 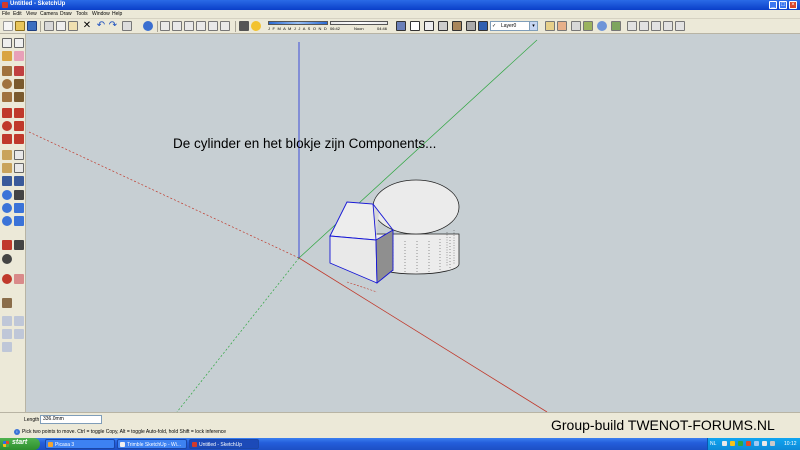 What do you see at coordinates (113, 26) in the screenshot?
I see `redo-icon: ↷` at bounding box center [113, 26].